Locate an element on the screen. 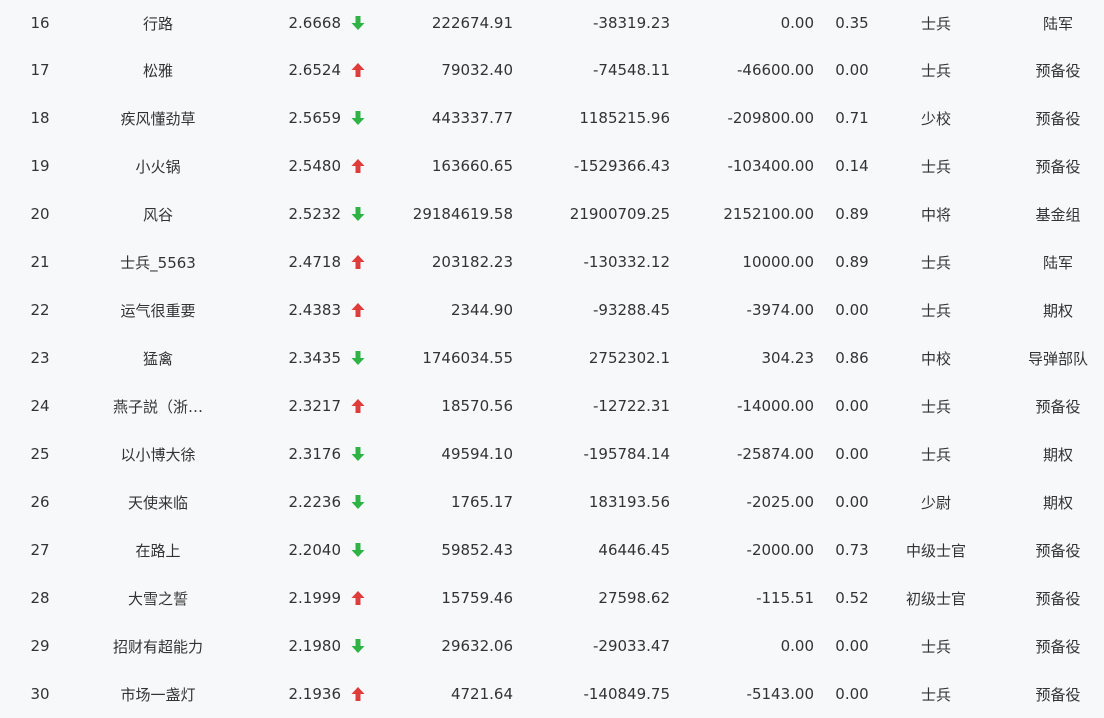  value-3-cell: -209800.00 is located at coordinates (770, 118).